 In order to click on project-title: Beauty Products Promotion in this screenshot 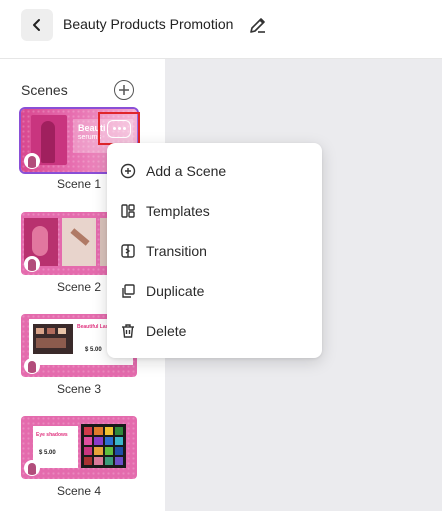, I will do `click(148, 24)`.